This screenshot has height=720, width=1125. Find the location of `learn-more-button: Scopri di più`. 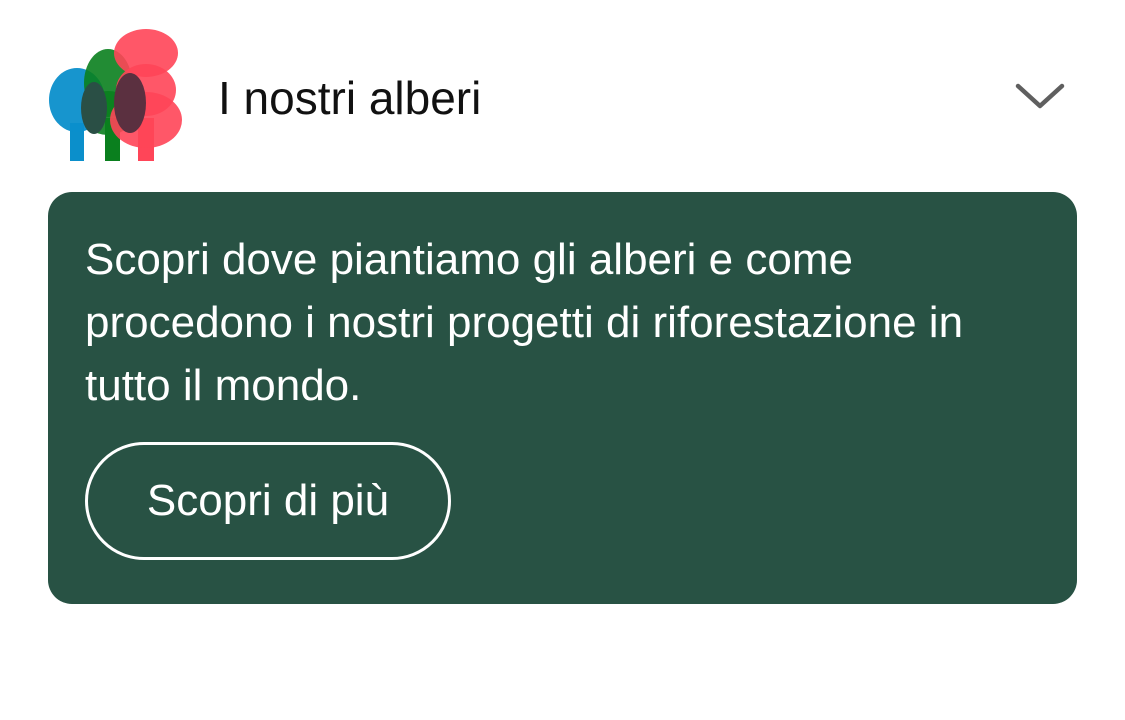

learn-more-button: Scopri di più is located at coordinates (268, 501).